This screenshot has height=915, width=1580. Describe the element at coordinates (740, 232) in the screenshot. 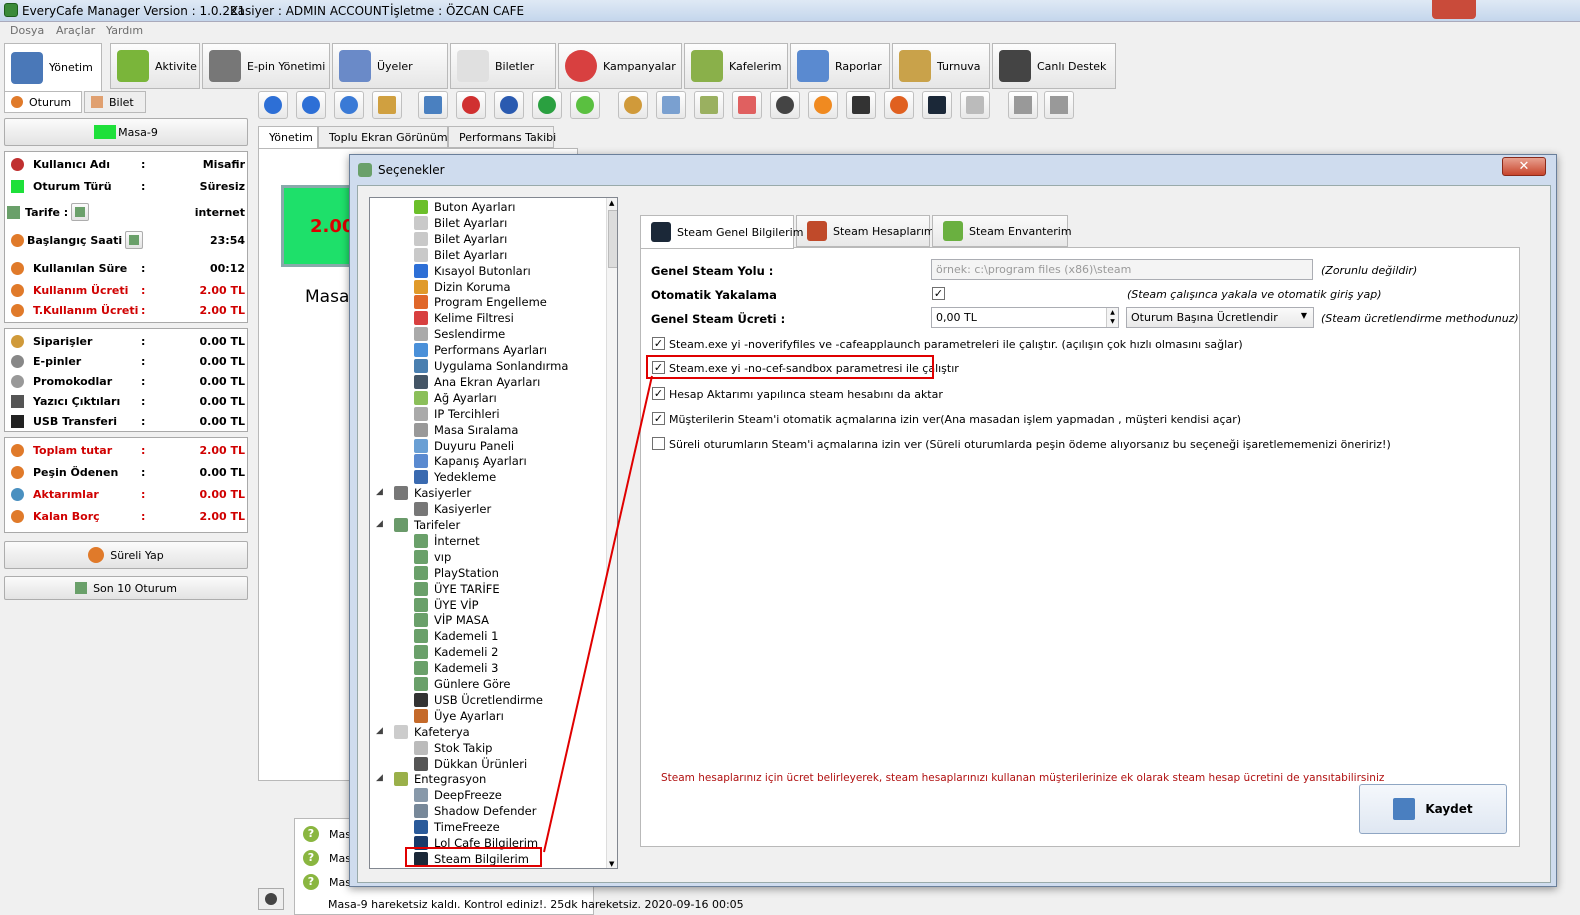

I see `tab-label: Steam Genel Bilgilerim` at that location.